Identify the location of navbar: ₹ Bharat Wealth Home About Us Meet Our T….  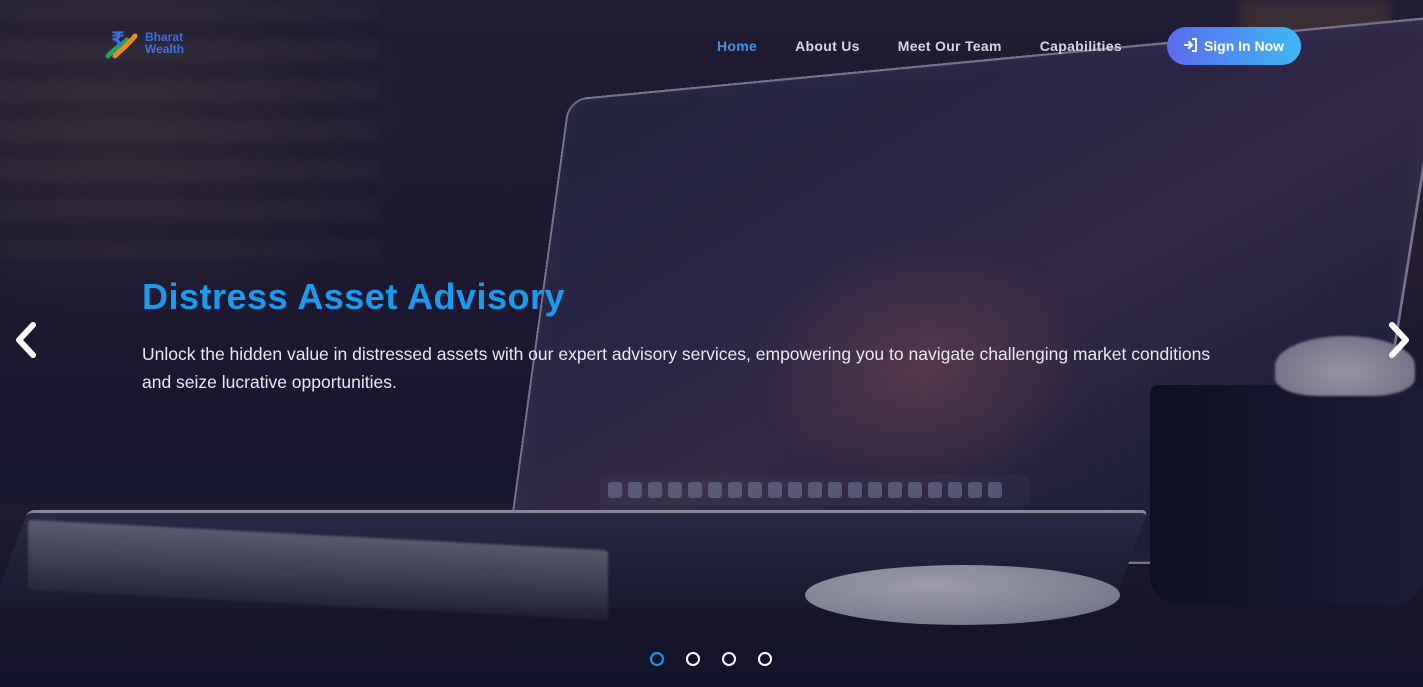
(711, 46).